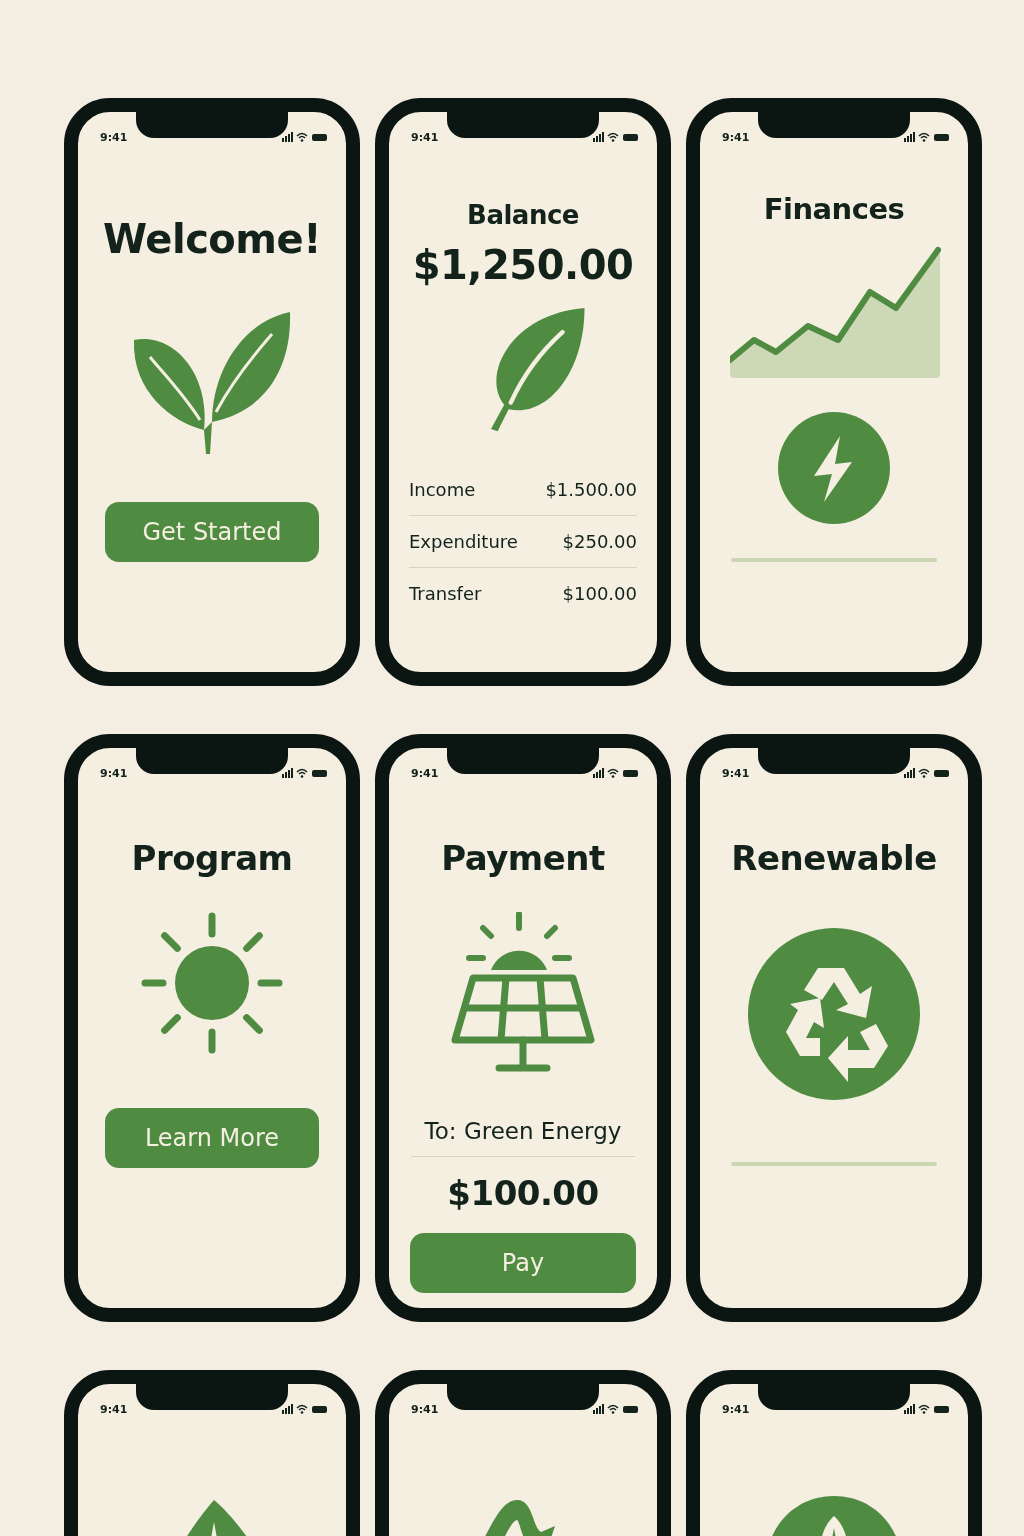 The width and height of the screenshot is (1024, 1536). Describe the element at coordinates (523, 993) in the screenshot. I see `solar-panel-icon` at that location.